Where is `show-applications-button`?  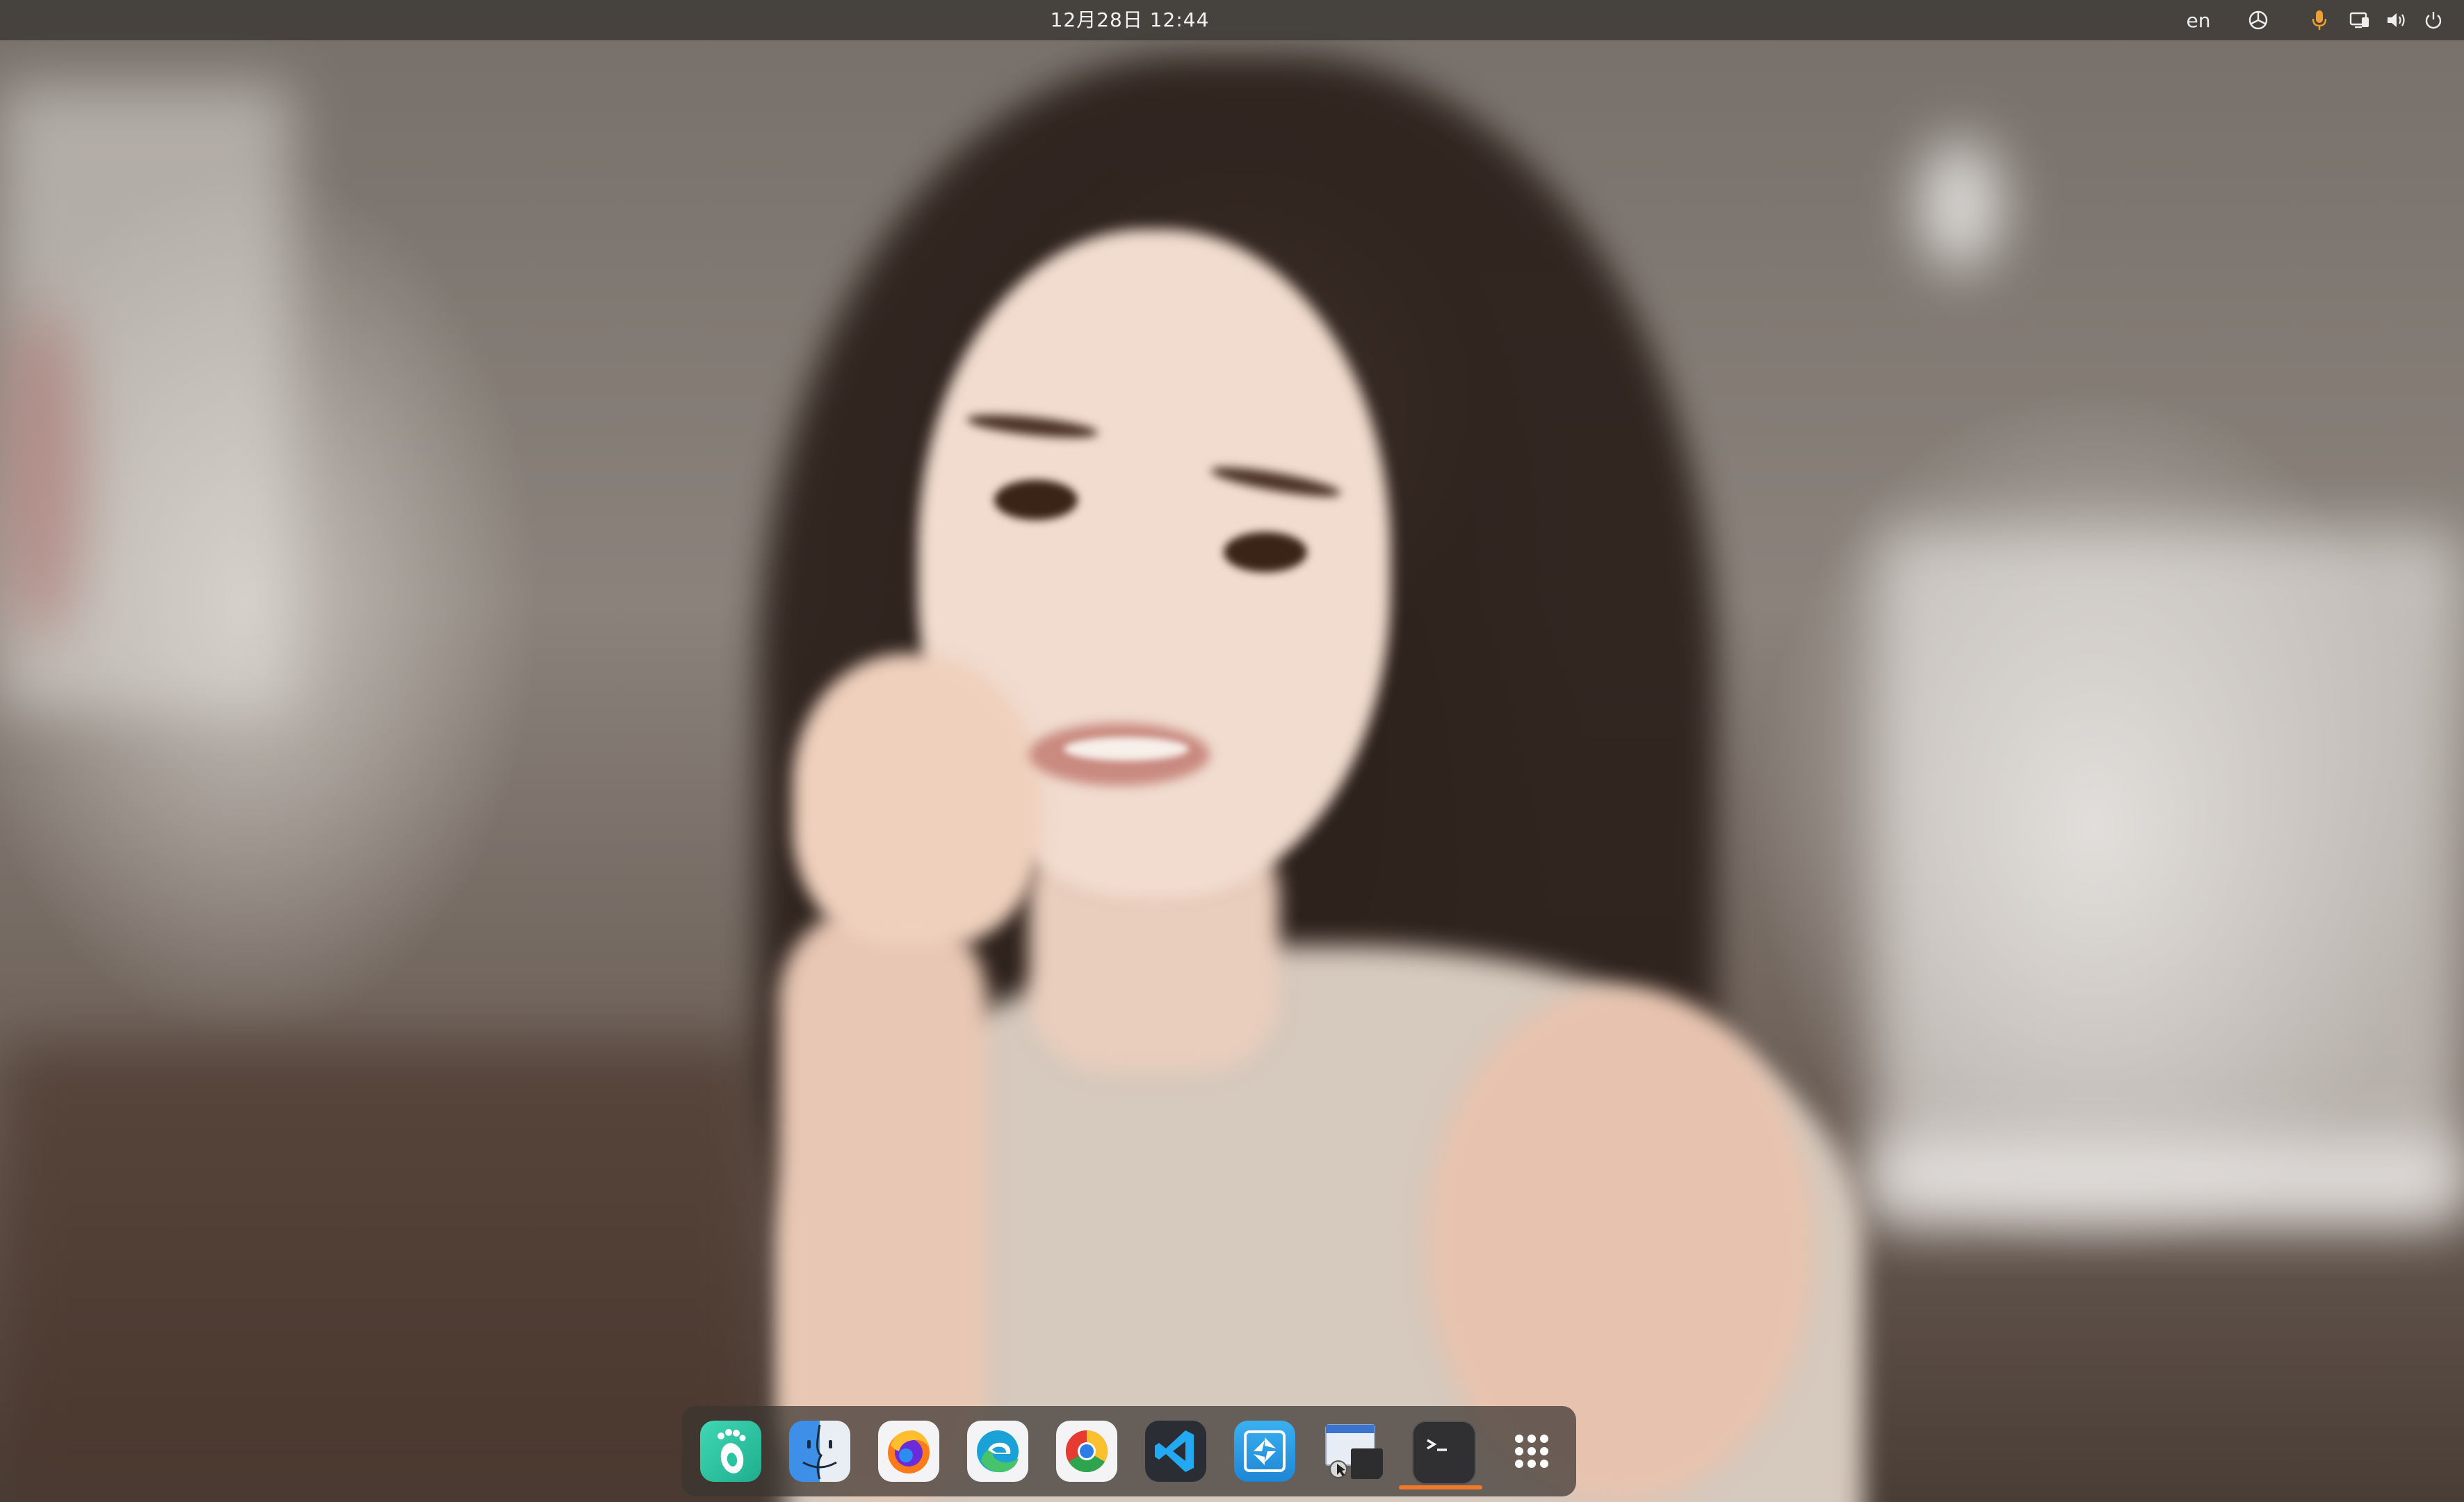 show-applications-button is located at coordinates (1531, 1451).